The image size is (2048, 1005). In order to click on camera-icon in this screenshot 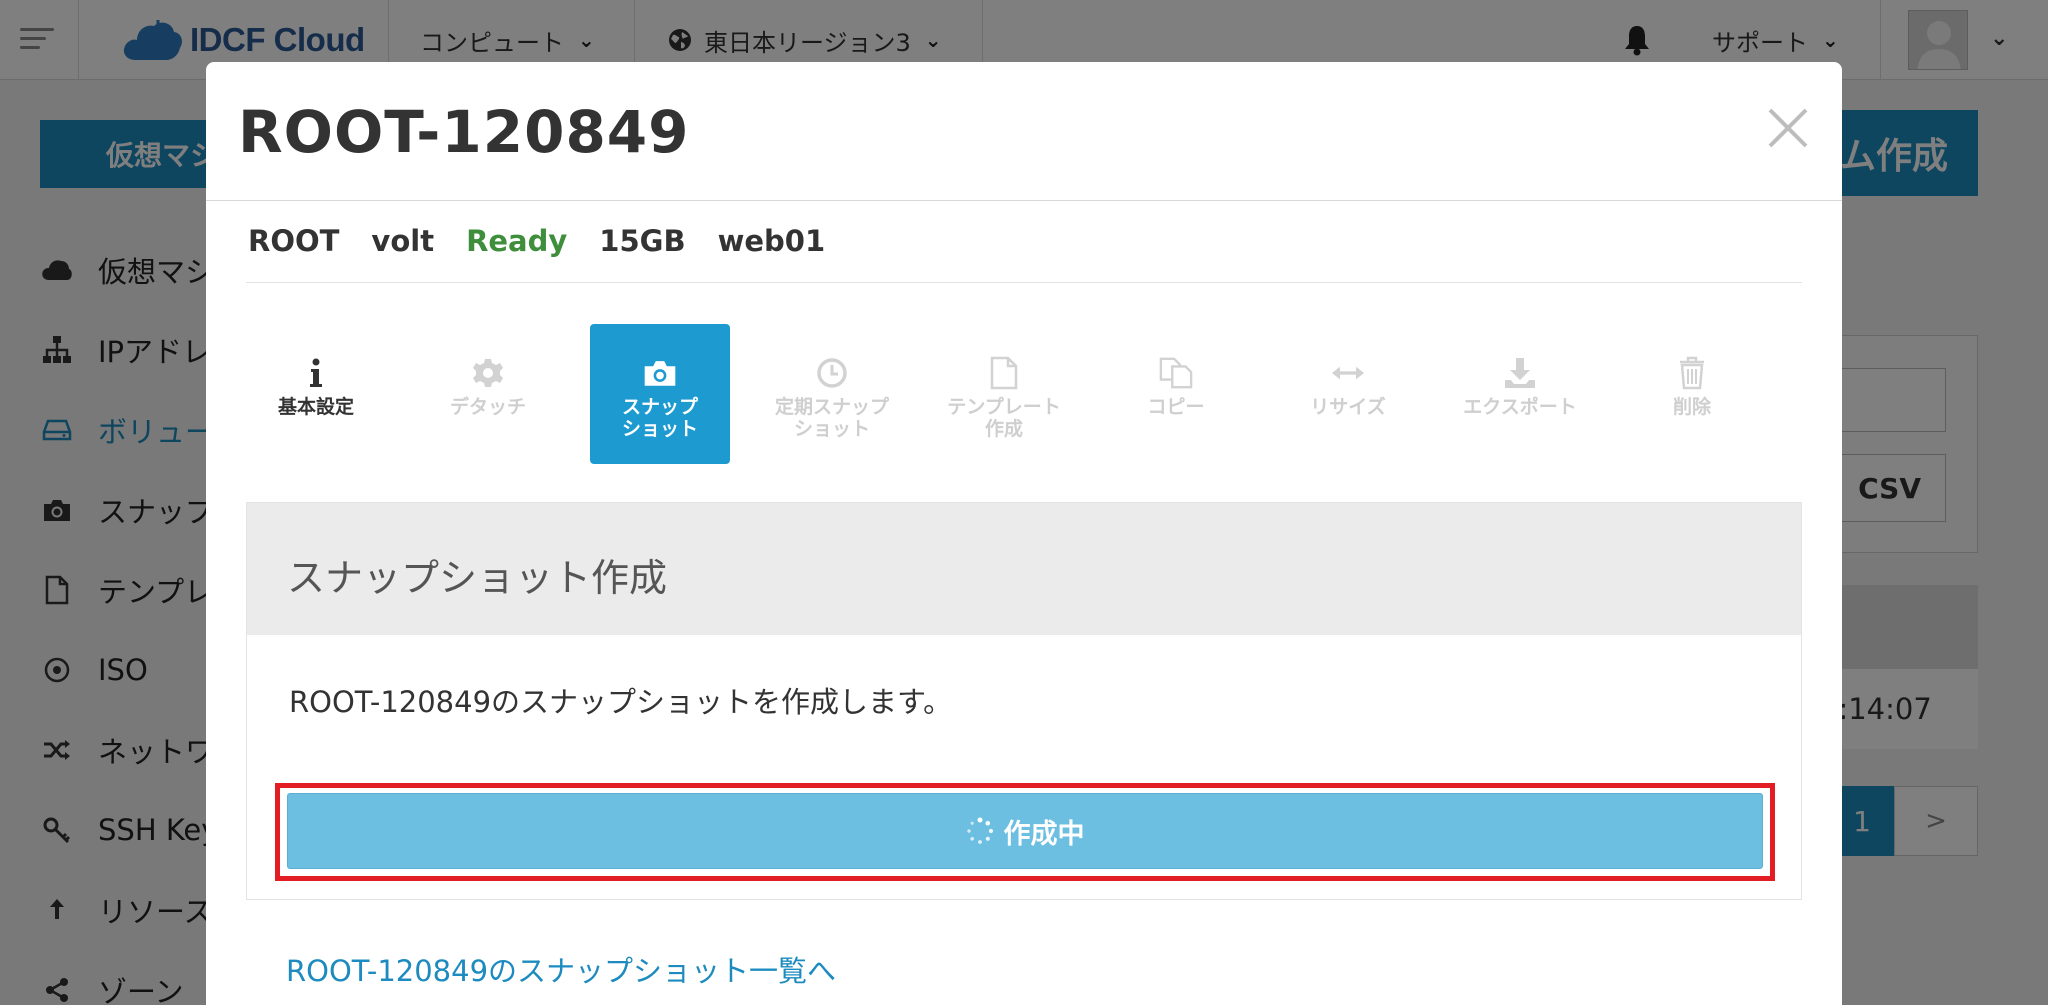, I will do `click(660, 373)`.